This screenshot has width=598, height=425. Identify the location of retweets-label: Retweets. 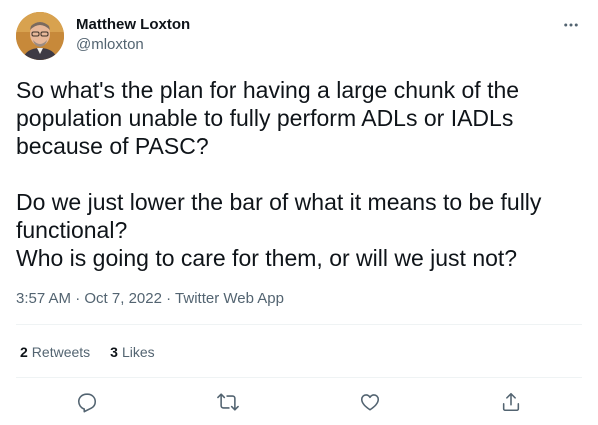
(61, 352).